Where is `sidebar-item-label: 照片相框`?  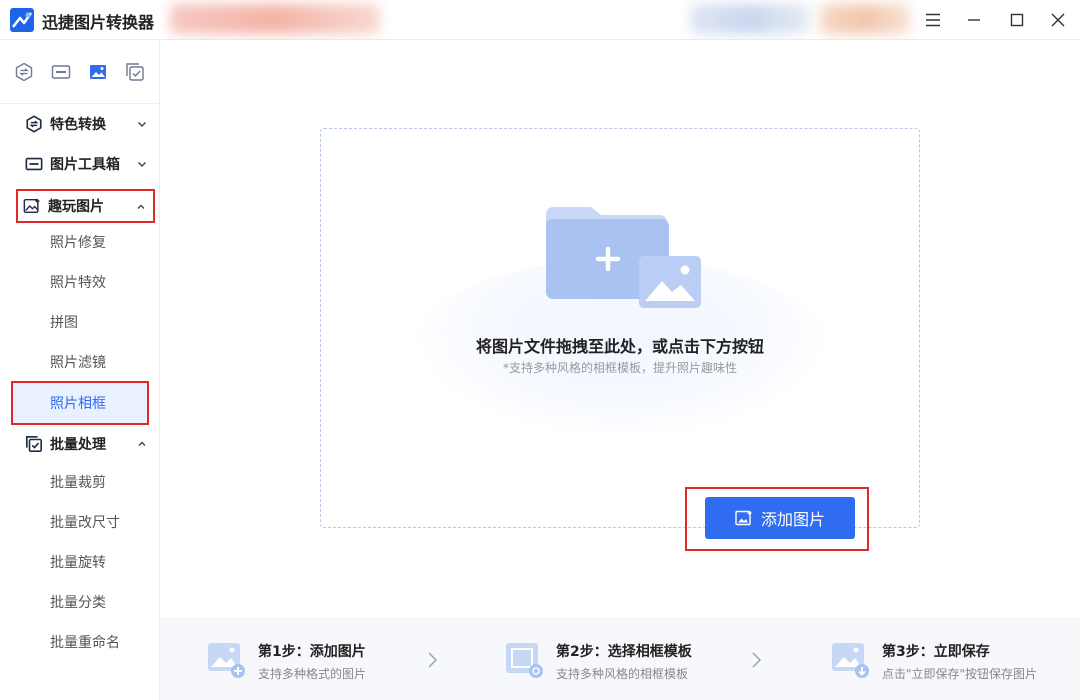
sidebar-item-label: 照片相框 is located at coordinates (78, 404).